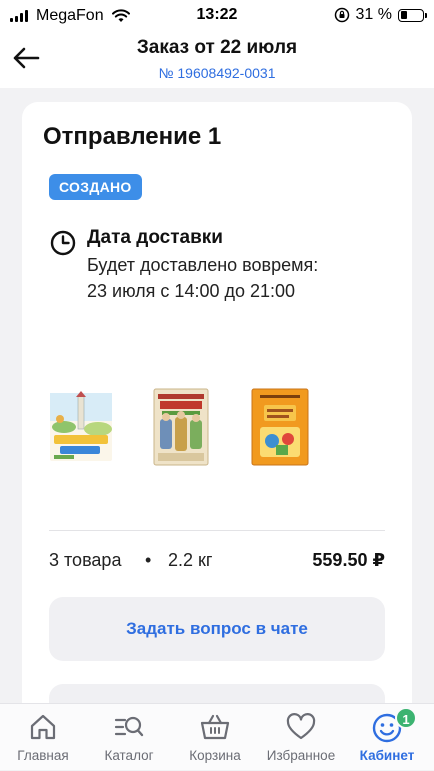  Describe the element at coordinates (203, 265) in the screenshot. I see `delivery-status-text: Будет доставлено вовремя:` at that location.